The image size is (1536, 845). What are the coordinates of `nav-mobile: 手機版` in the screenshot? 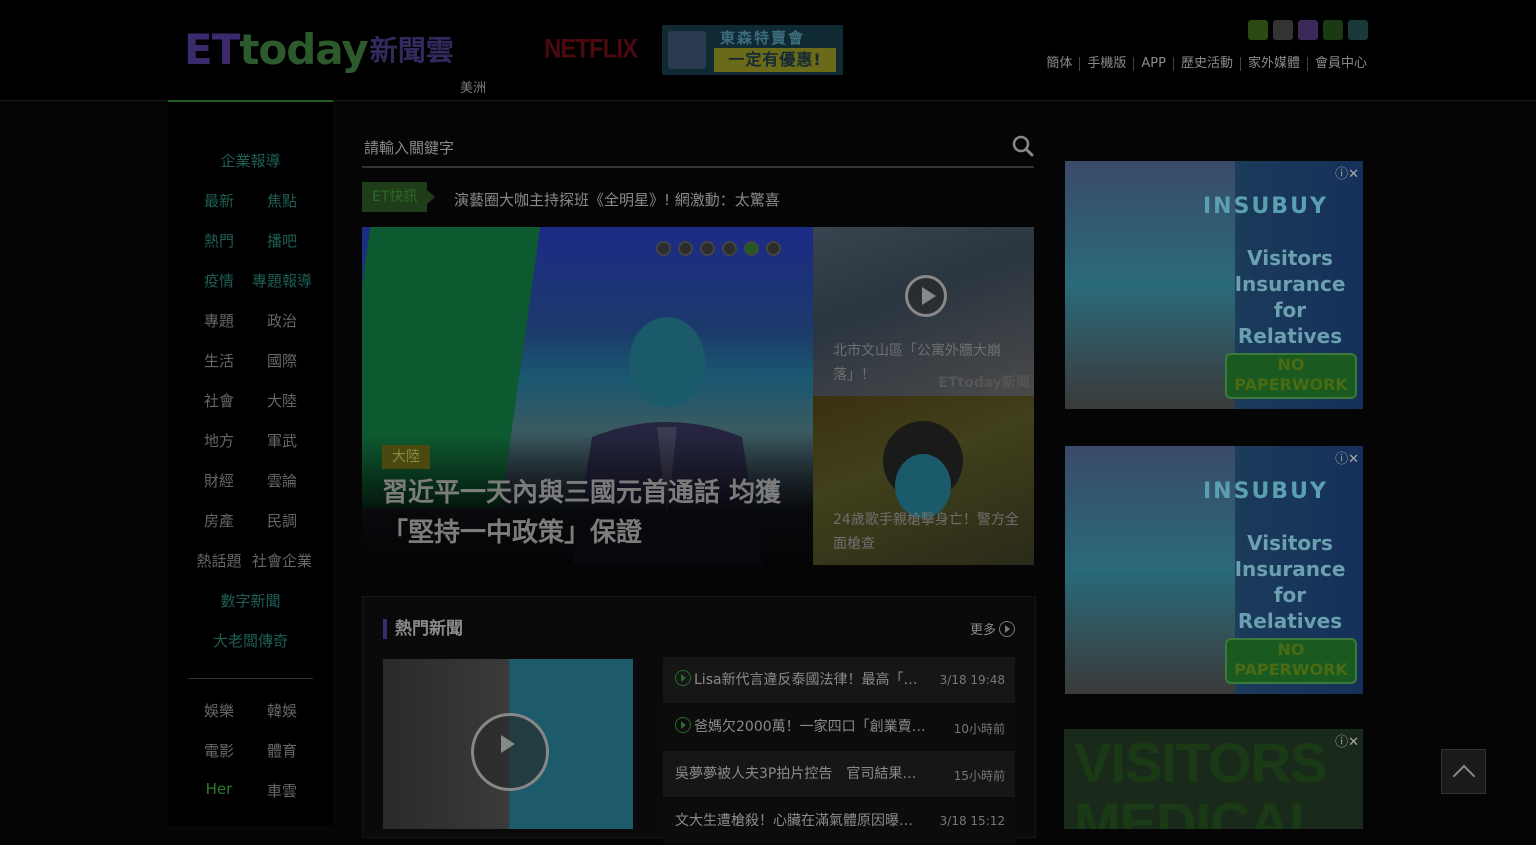 It's located at (1106, 64).